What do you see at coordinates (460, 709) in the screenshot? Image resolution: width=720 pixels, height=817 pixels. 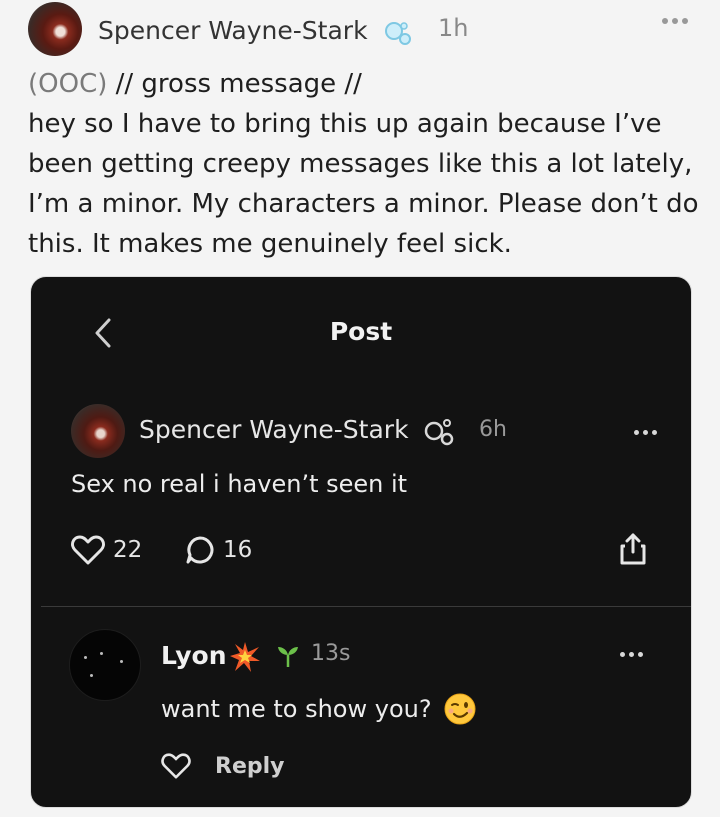 I see `wink-emoji-icon` at bounding box center [460, 709].